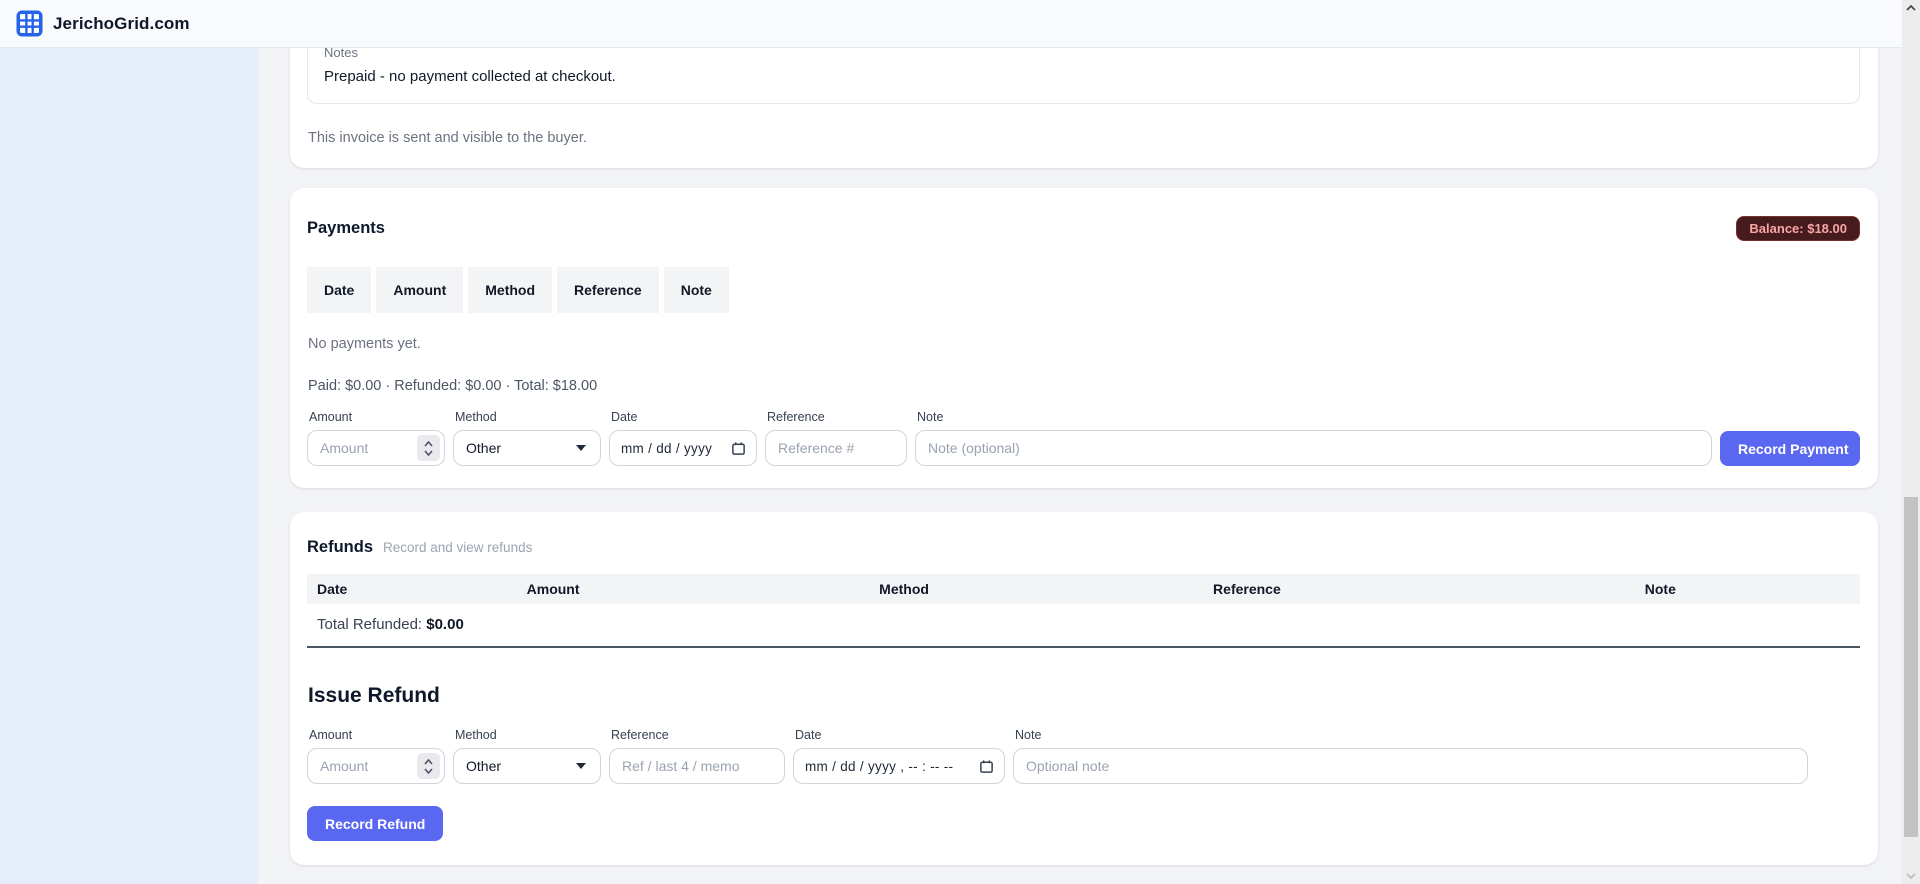  What do you see at coordinates (1790, 448) in the screenshot?
I see `record-payment-button: Record Payment` at bounding box center [1790, 448].